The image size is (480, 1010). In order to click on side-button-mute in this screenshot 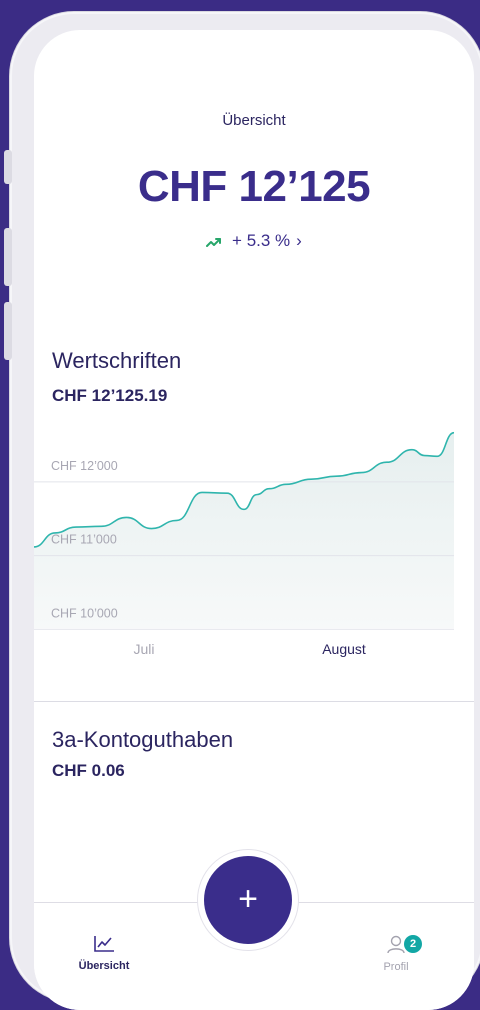, I will do `click(8, 167)`.